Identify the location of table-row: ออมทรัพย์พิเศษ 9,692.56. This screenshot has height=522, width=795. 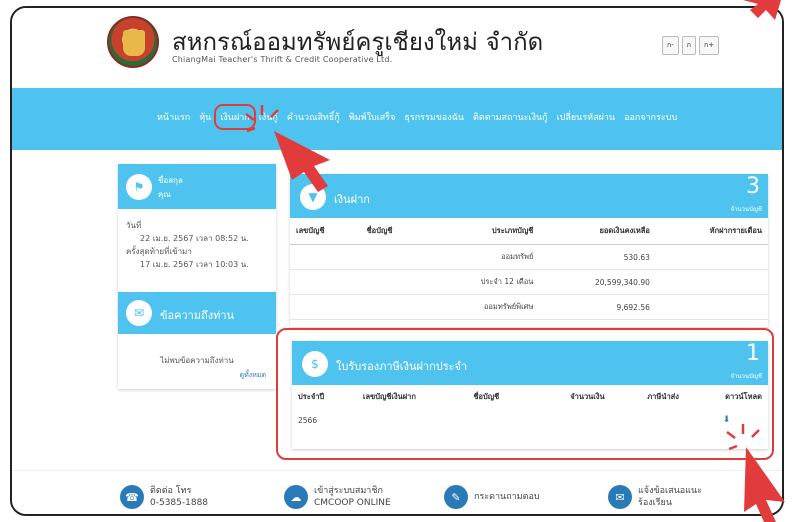
(529, 307).